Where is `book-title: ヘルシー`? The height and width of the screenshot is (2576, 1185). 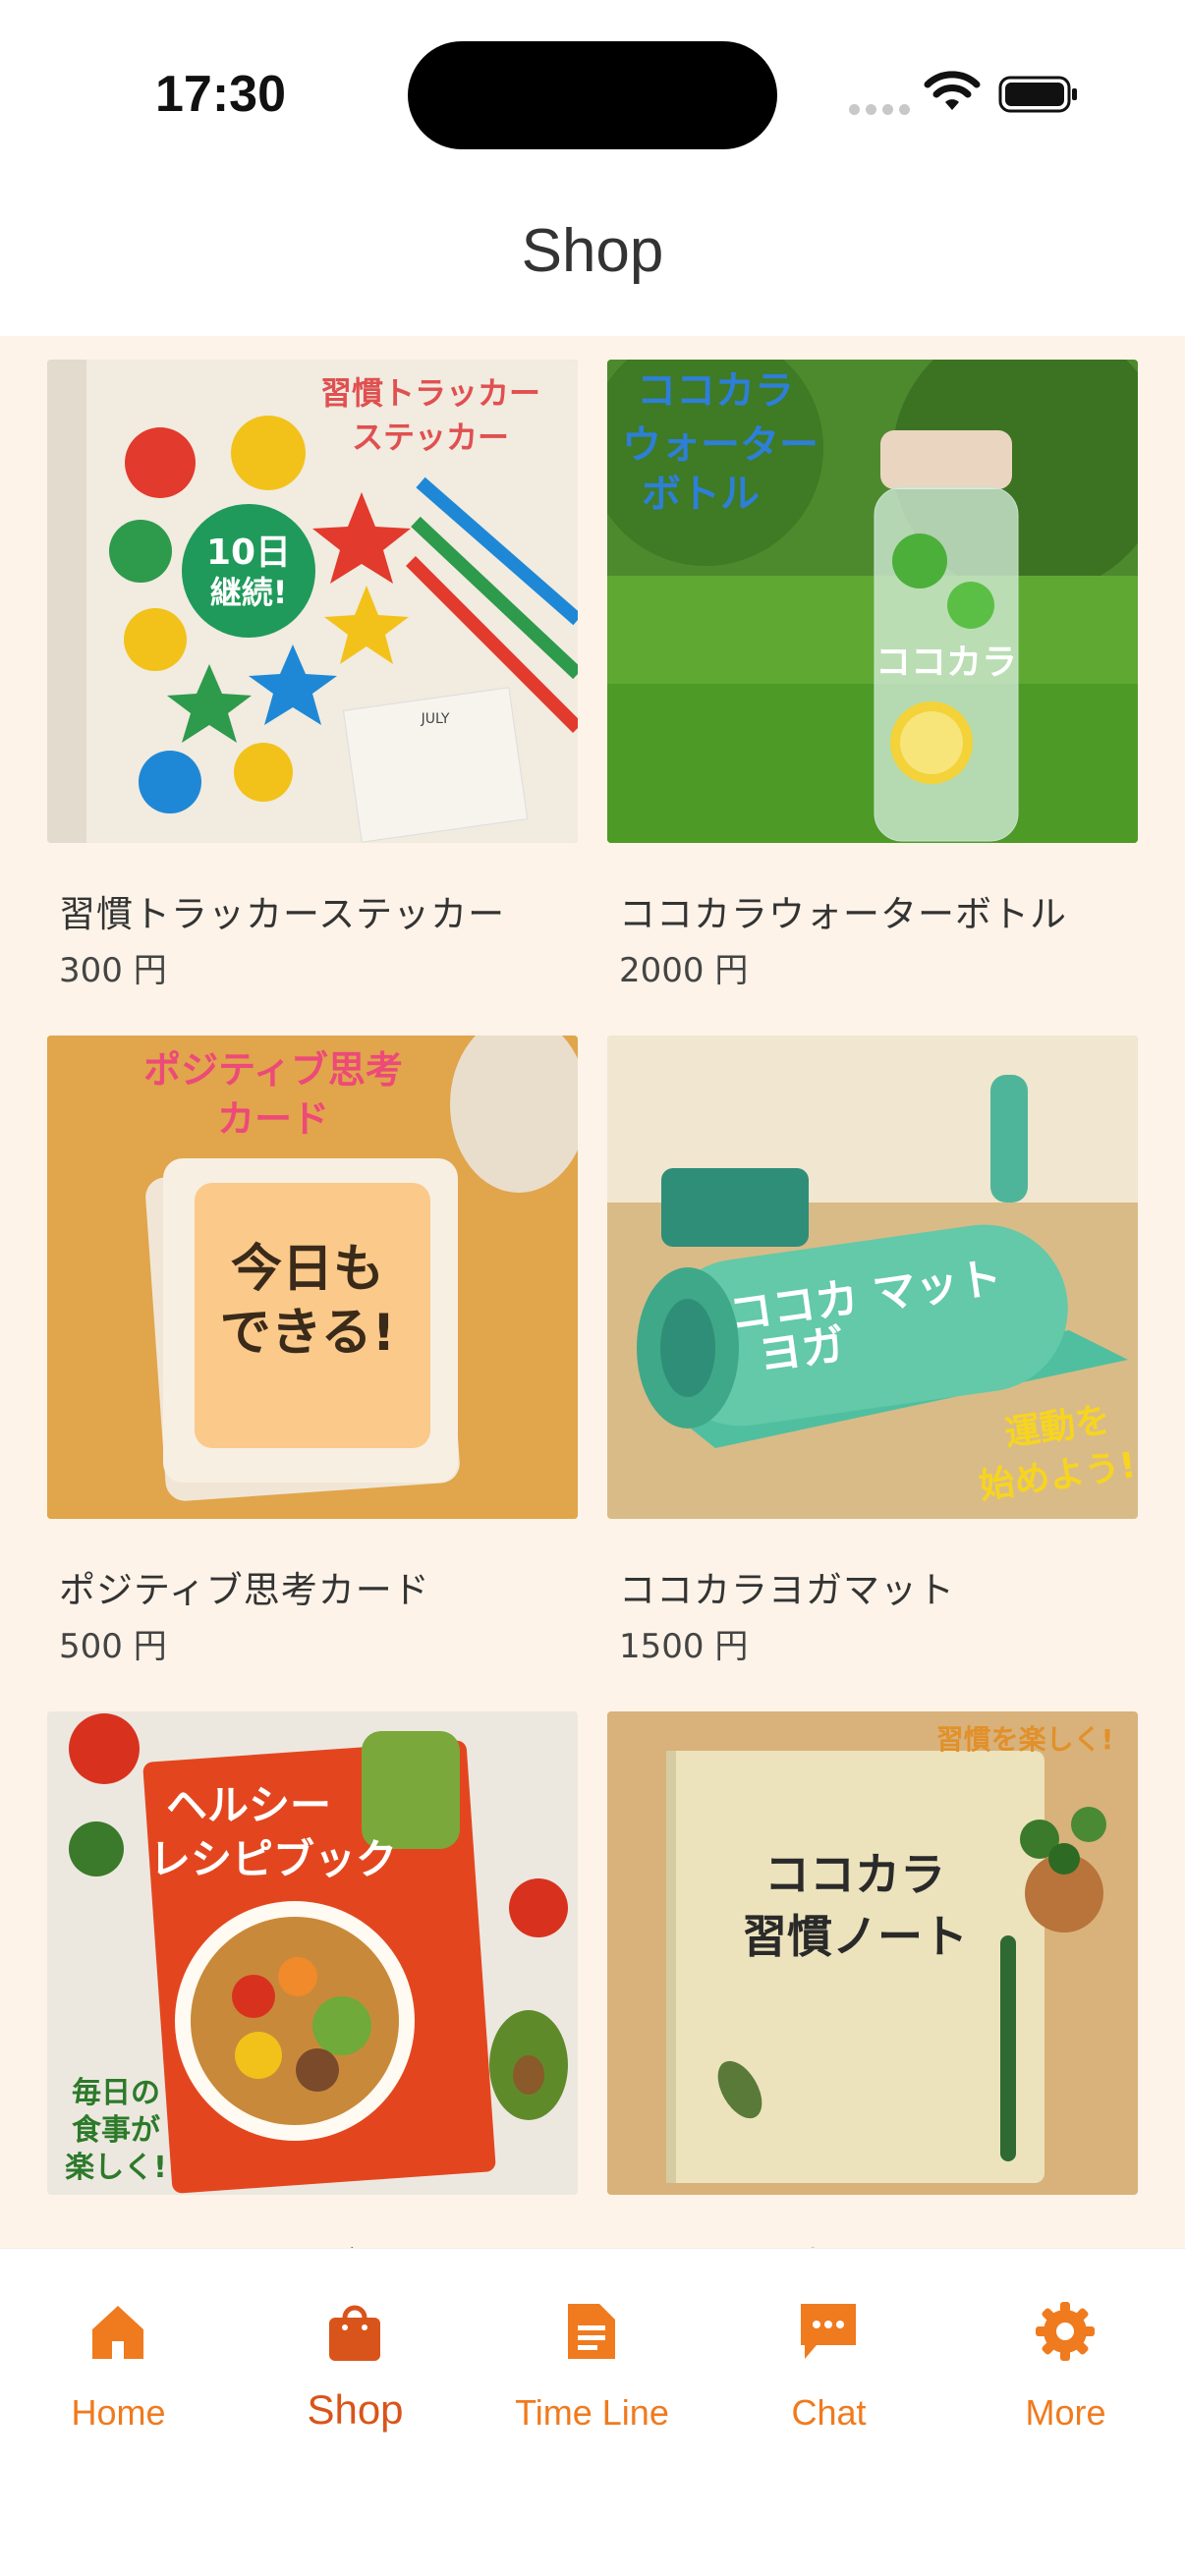
book-title: ヘルシー is located at coordinates (249, 1805).